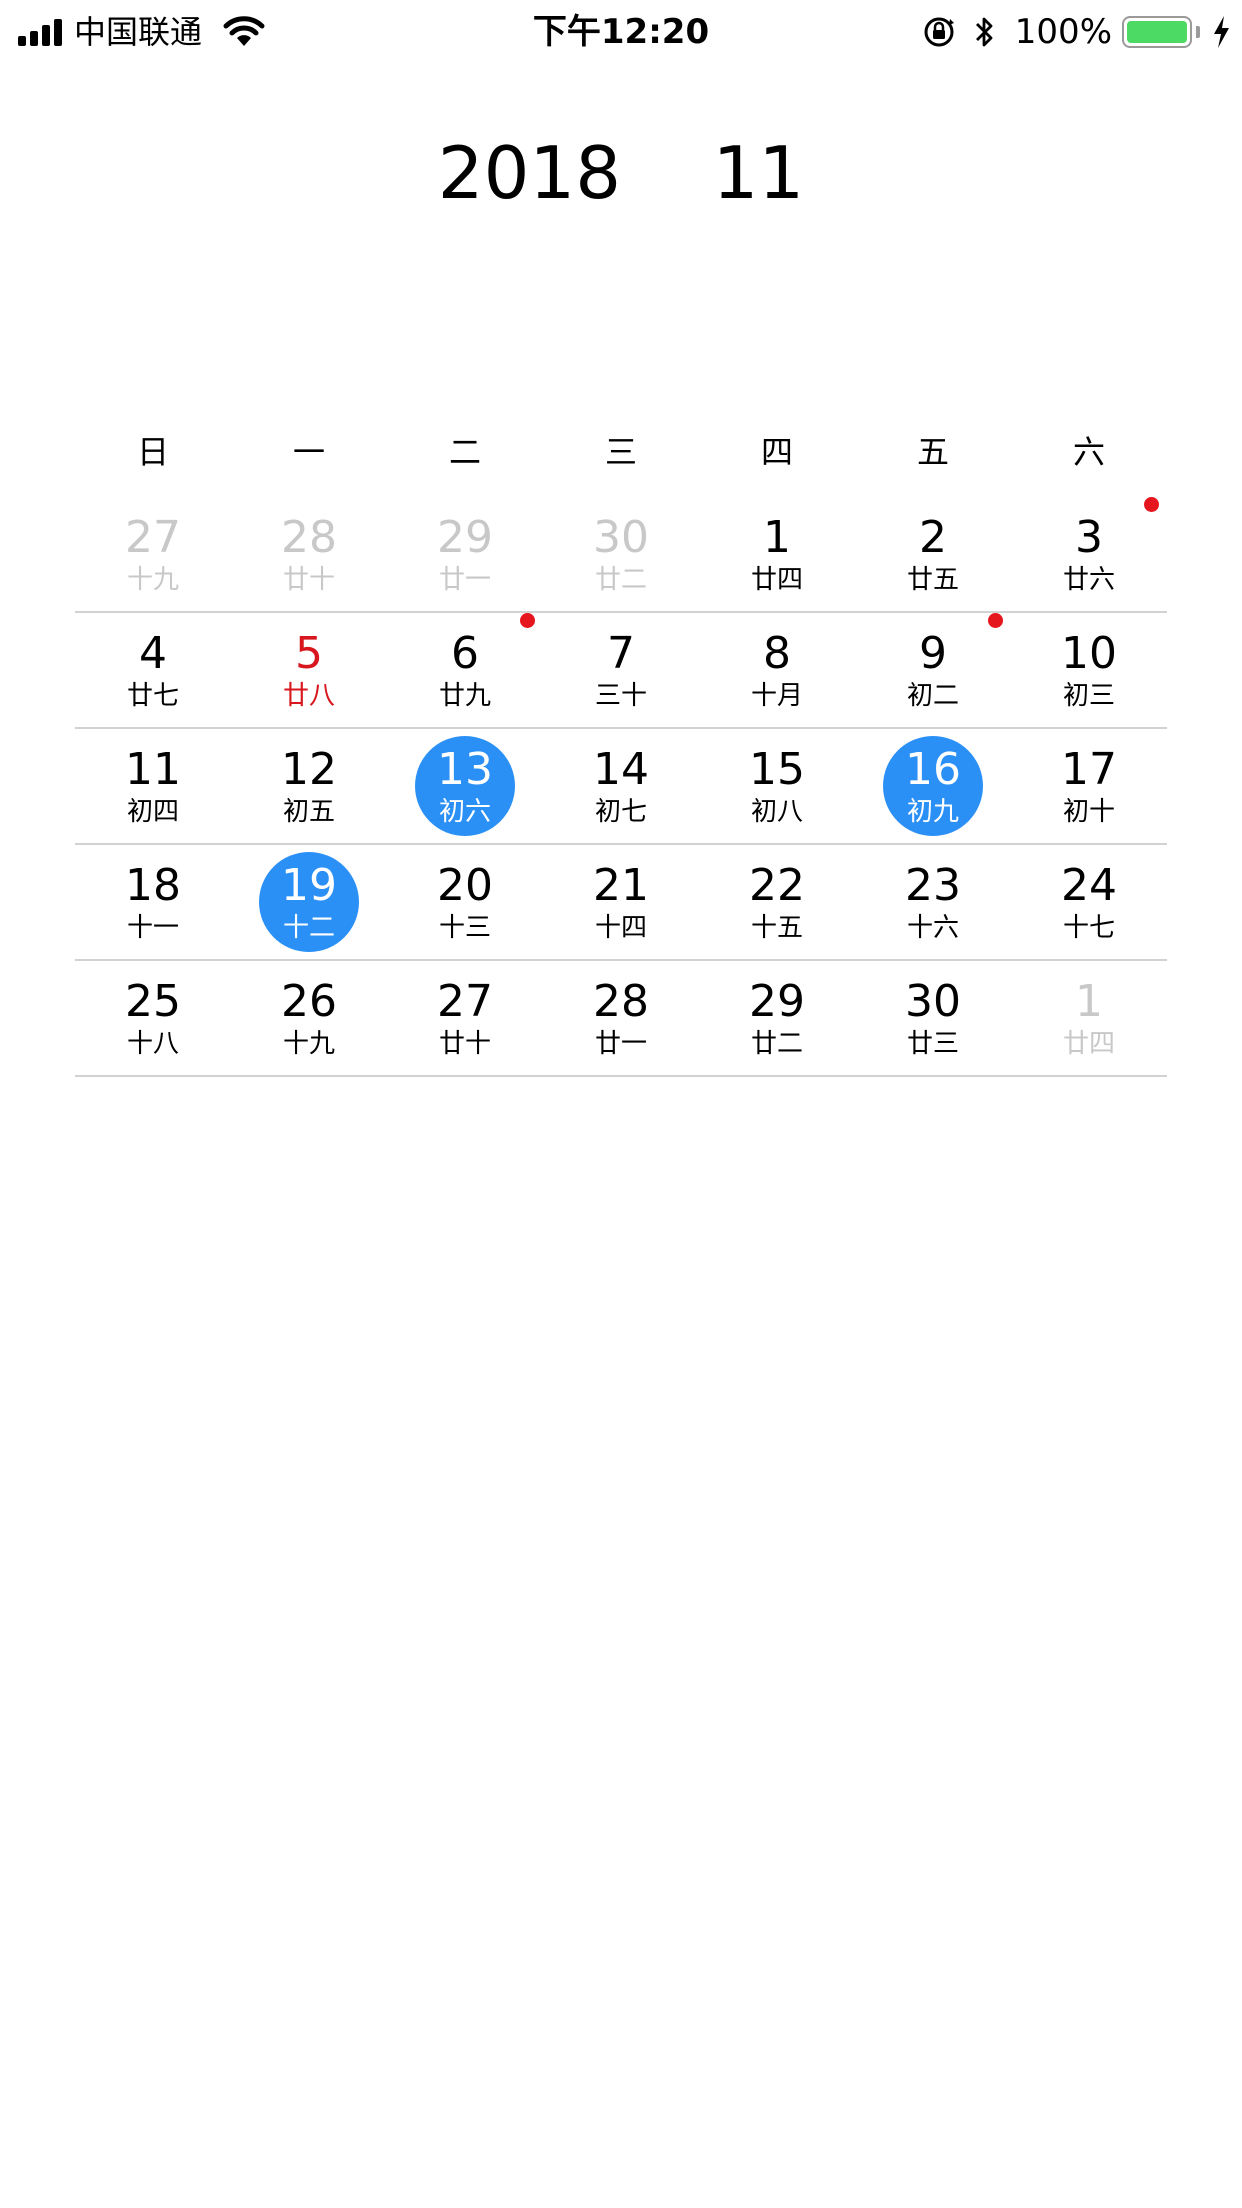 The image size is (1242, 2208). Describe the element at coordinates (153, 653) in the screenshot. I see `day-number: 4` at that location.